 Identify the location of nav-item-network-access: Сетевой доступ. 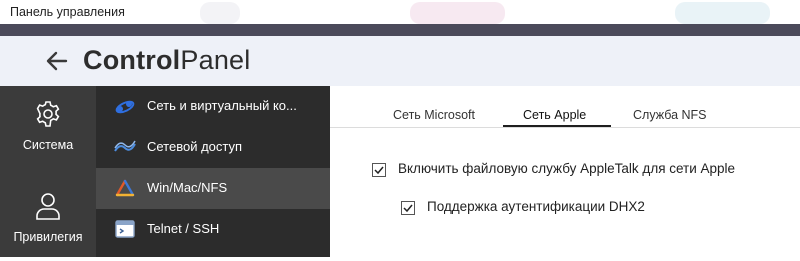
(213, 147).